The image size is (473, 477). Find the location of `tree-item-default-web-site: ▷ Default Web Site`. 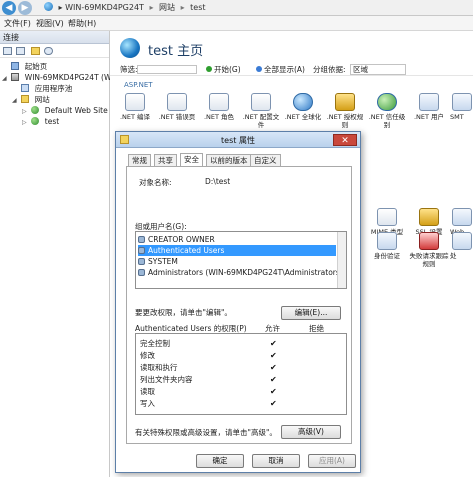

tree-item-default-web-site: ▷ Default Web Site is located at coordinates (65, 110).